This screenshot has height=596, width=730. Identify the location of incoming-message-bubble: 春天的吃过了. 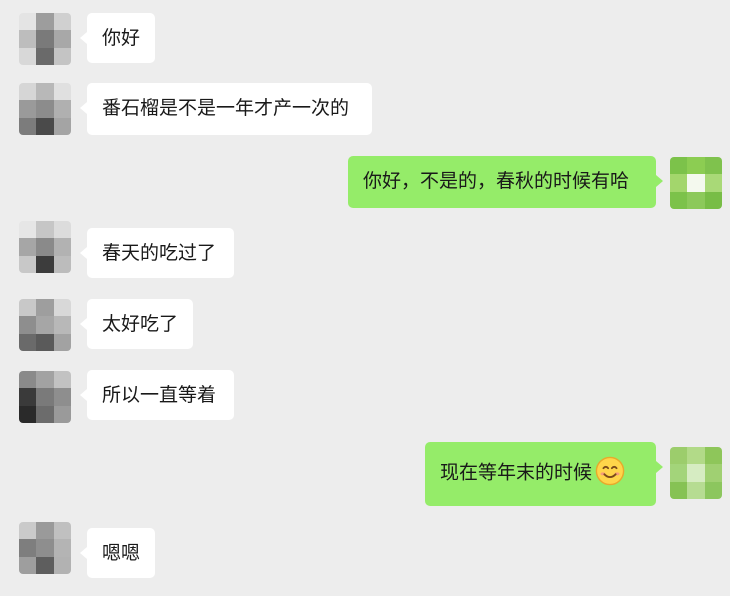
(157, 253).